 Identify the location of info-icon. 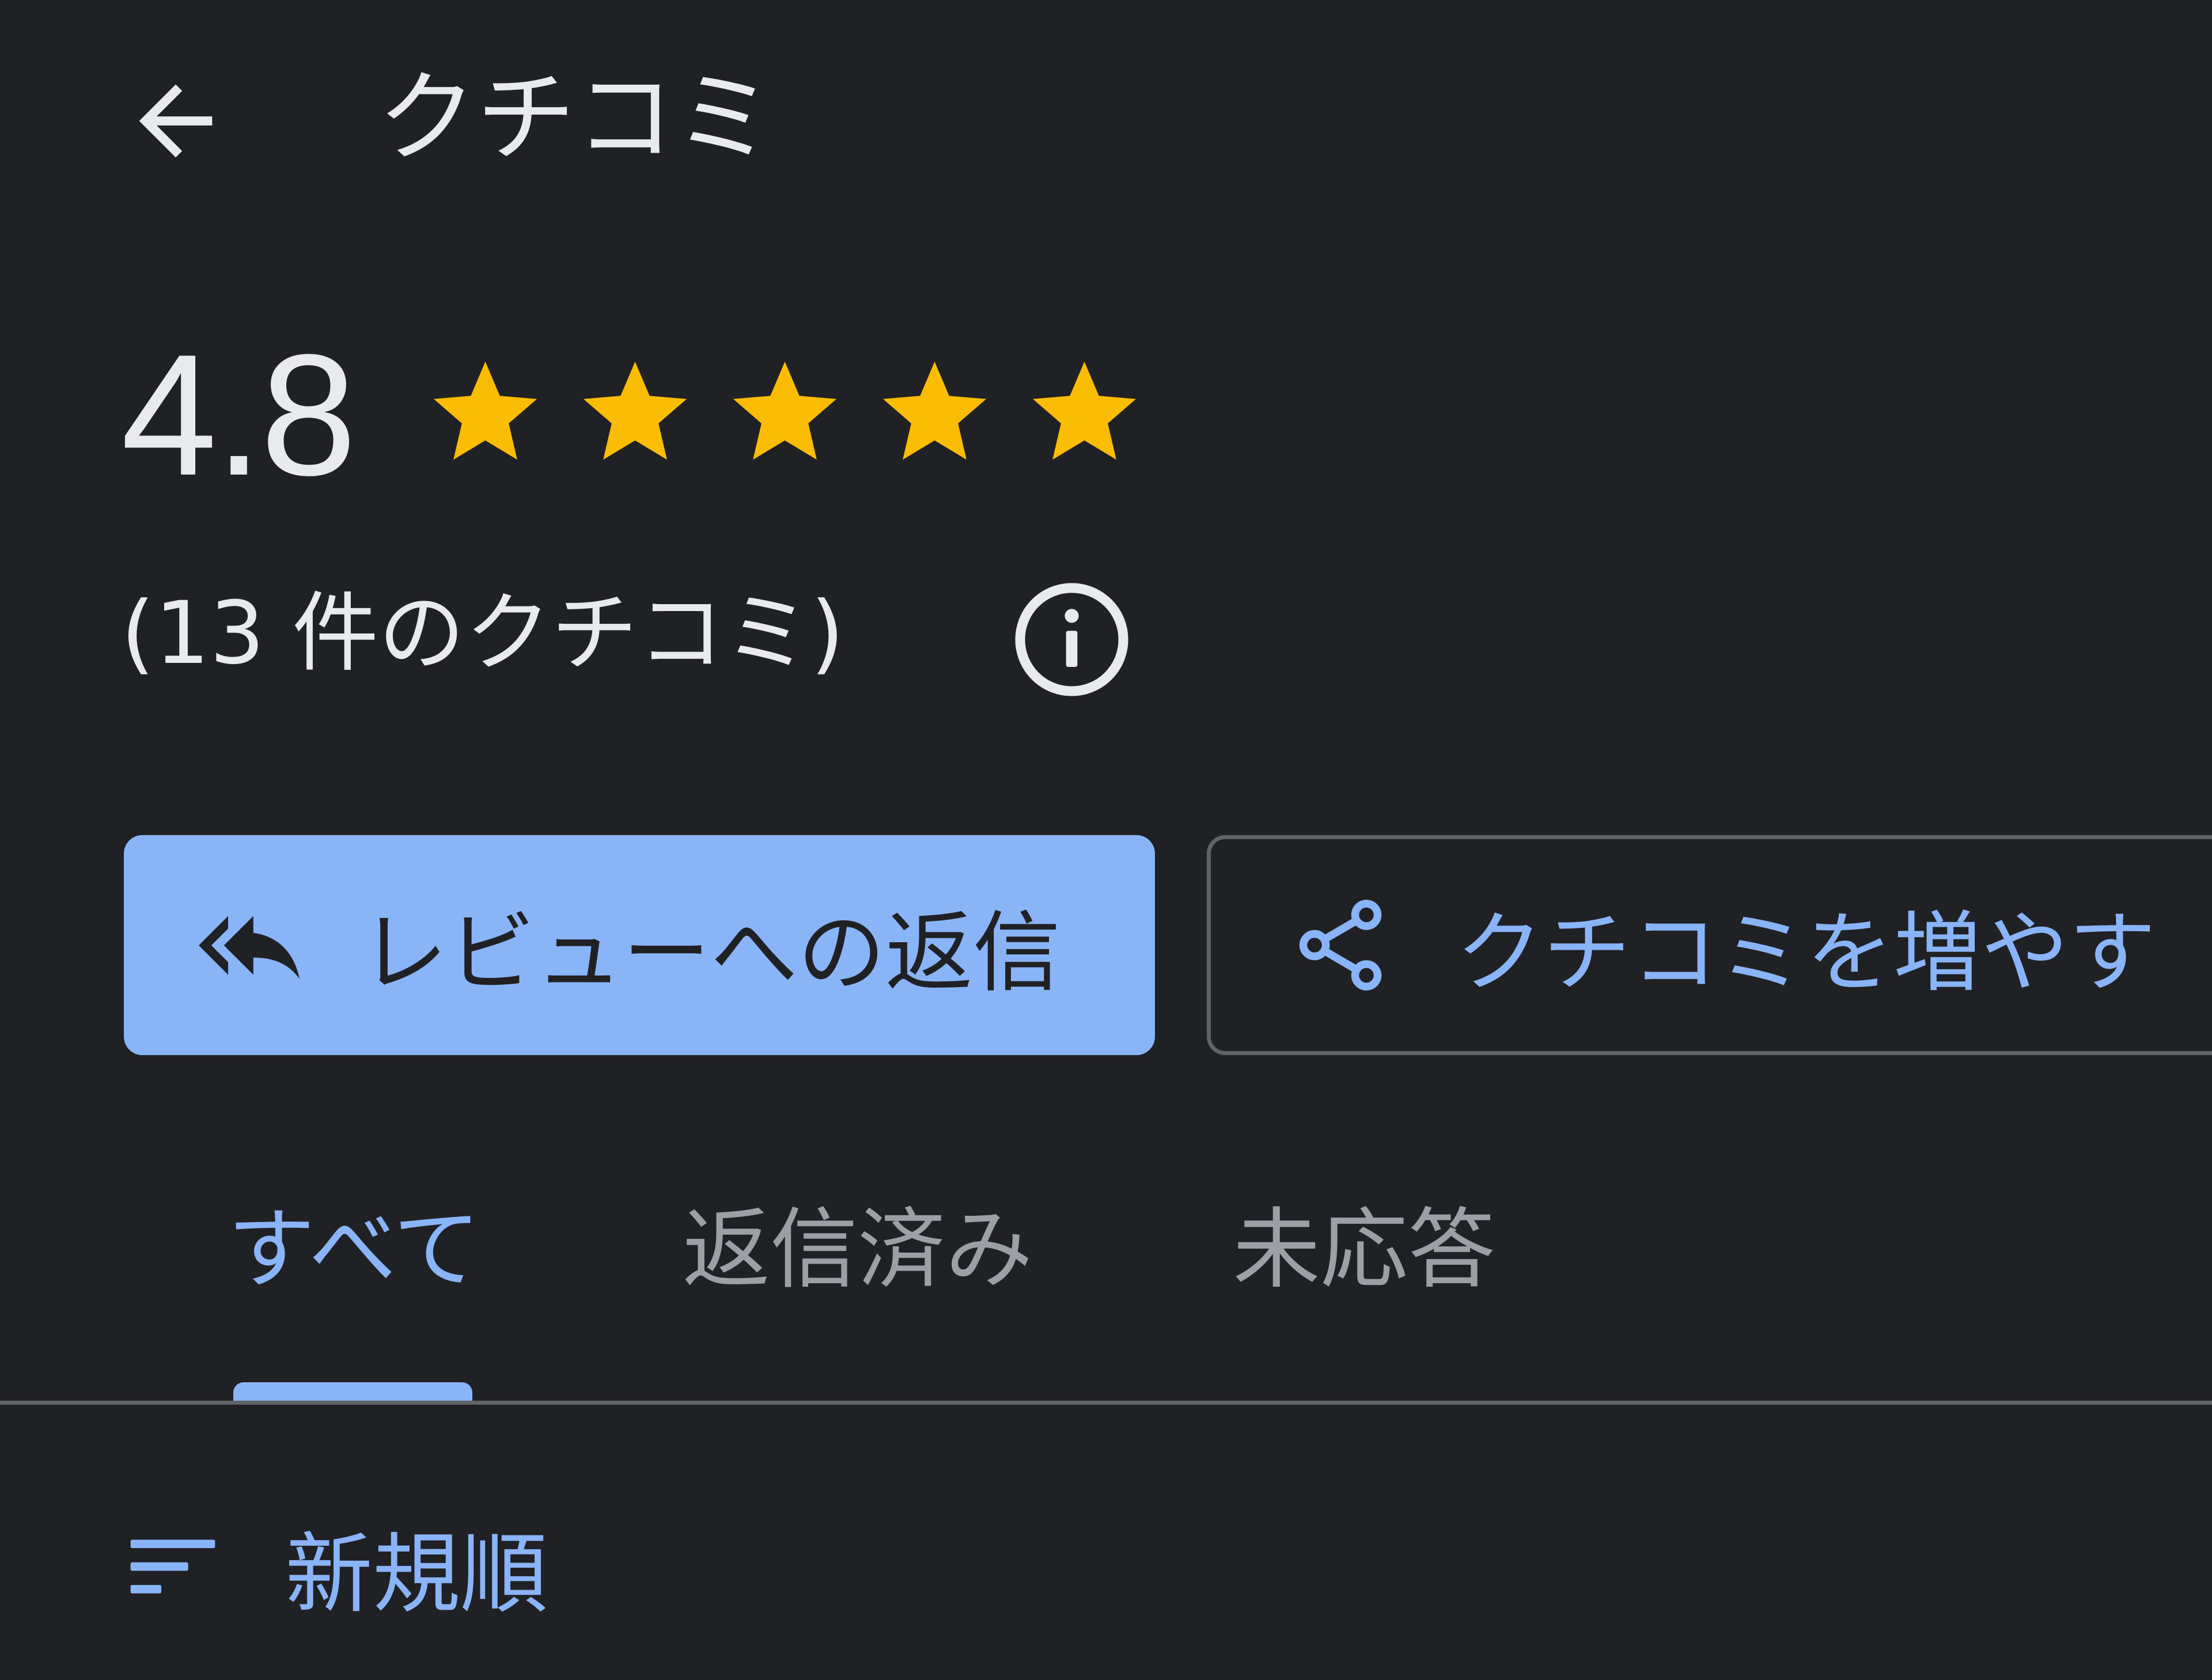
(1071, 639).